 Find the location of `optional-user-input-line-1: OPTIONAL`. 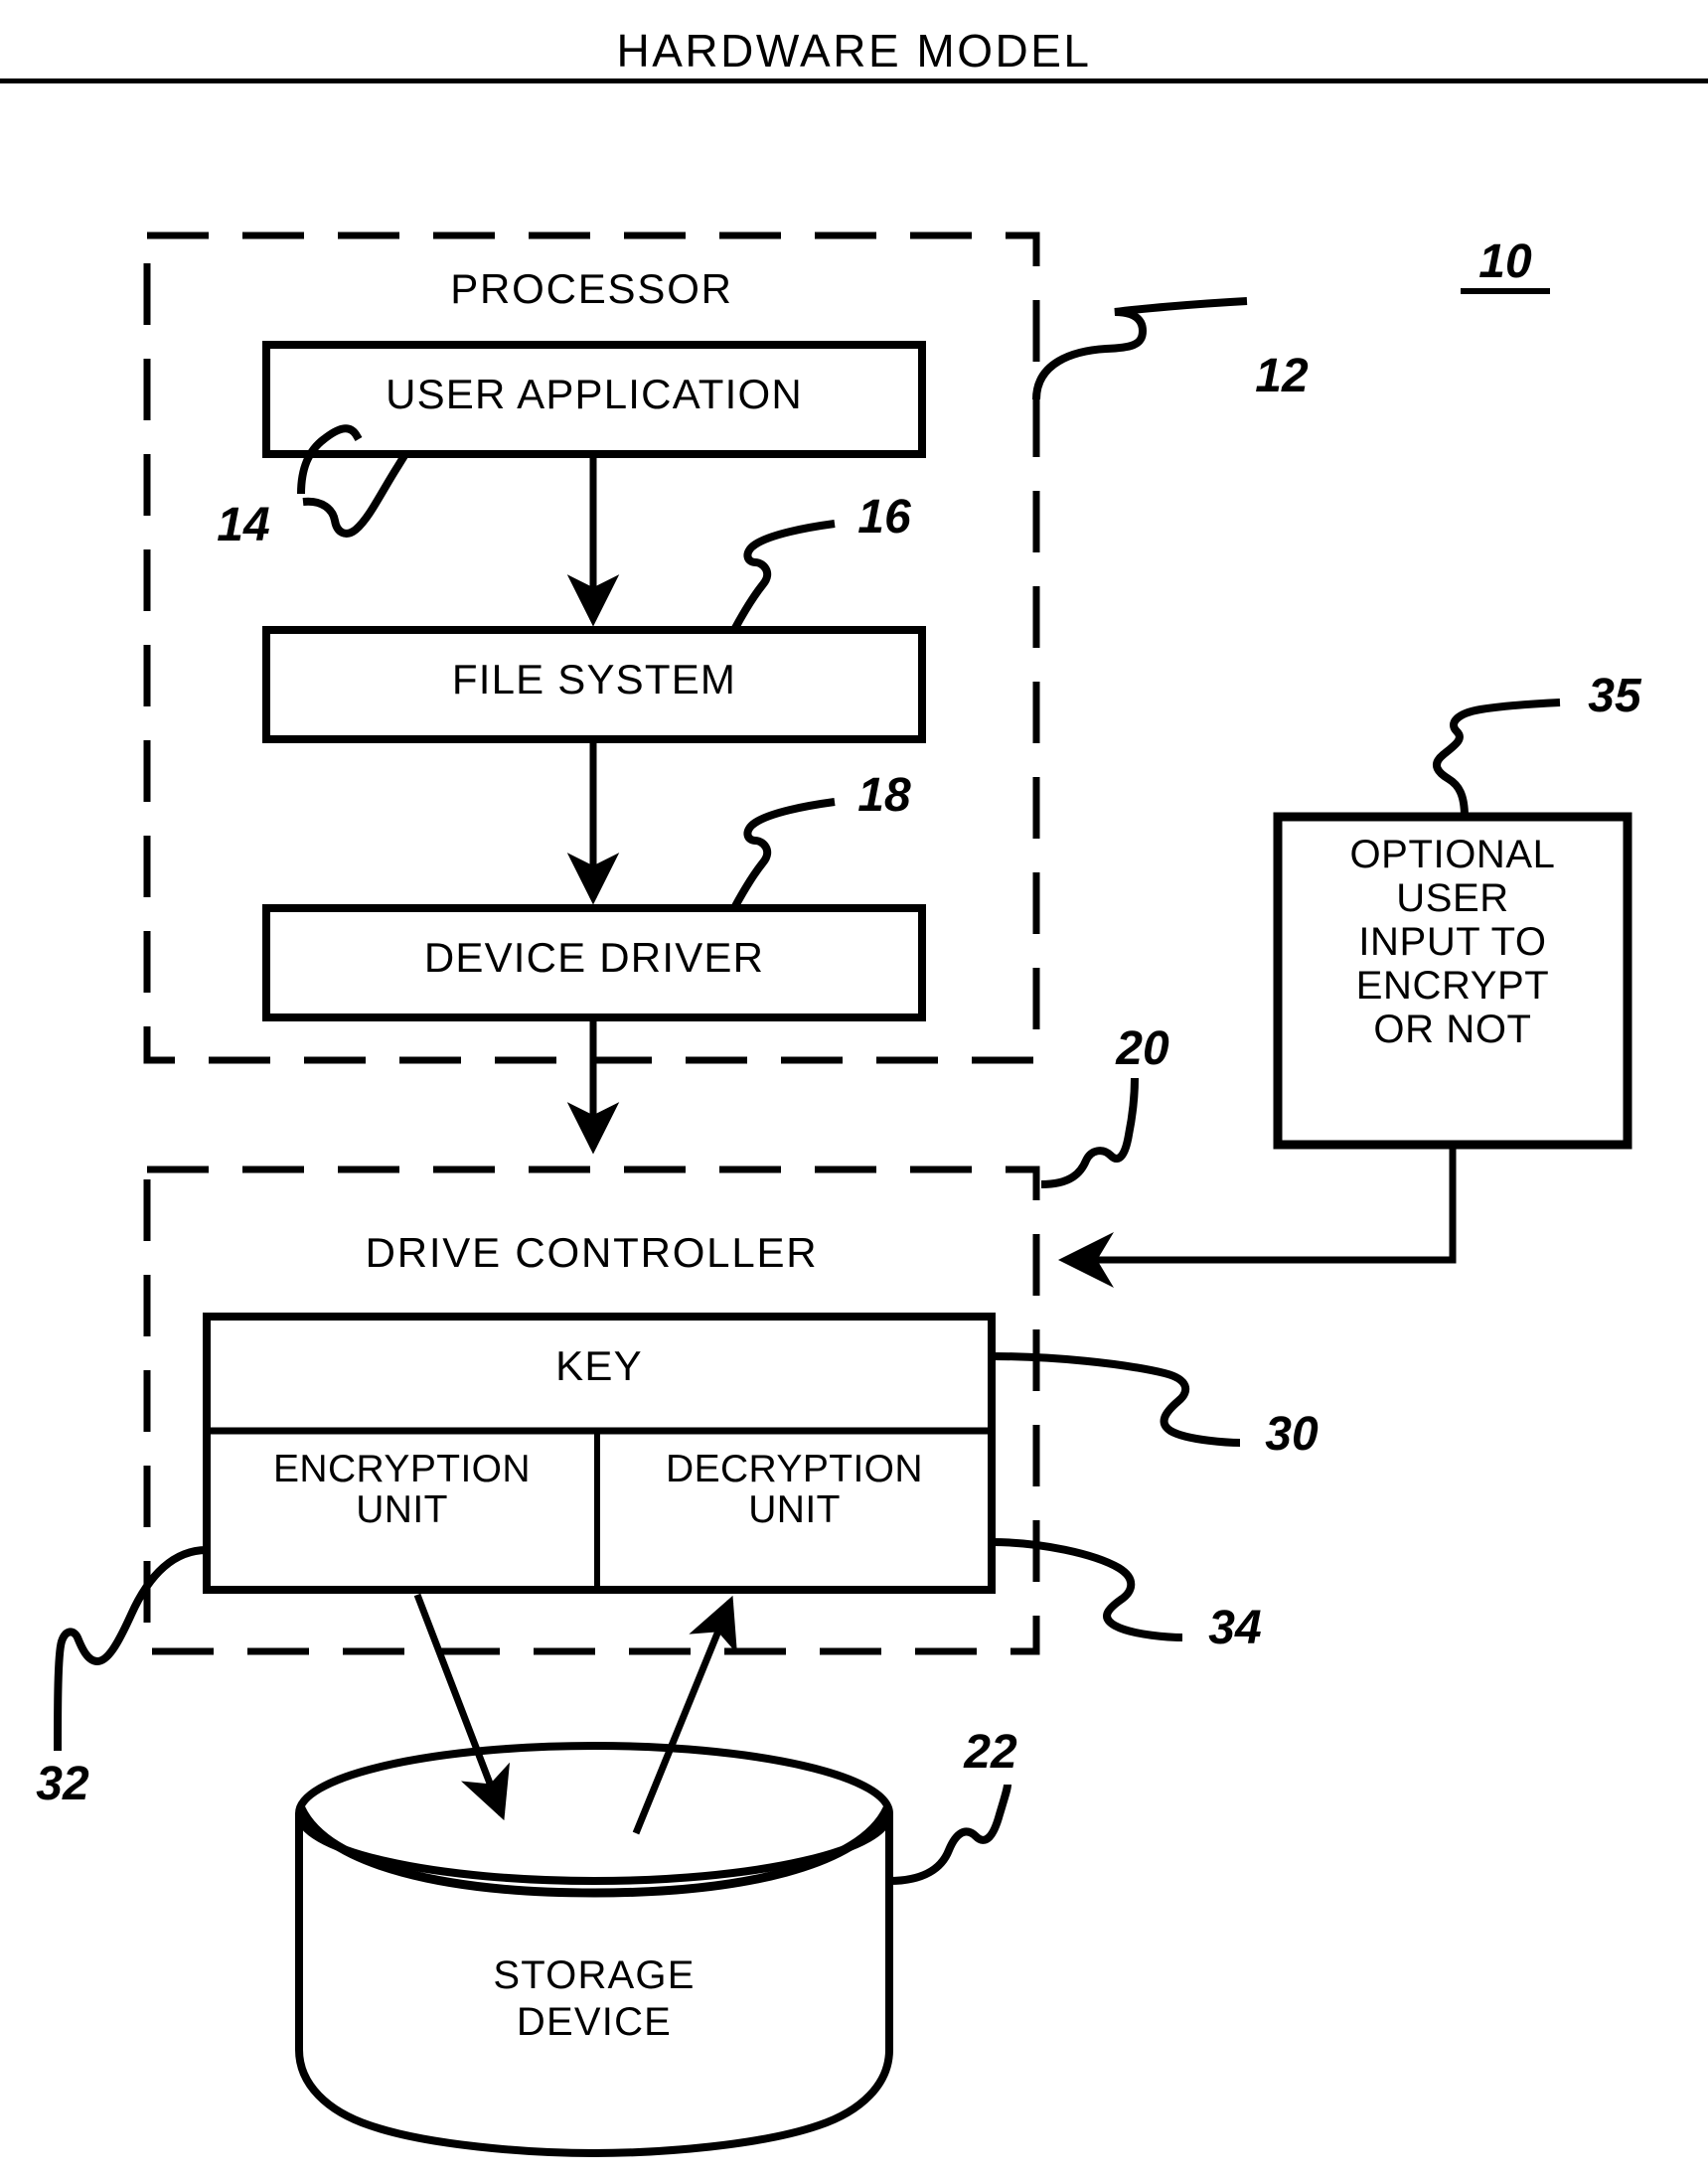

optional-user-input-line-1: OPTIONAL is located at coordinates (1452, 855).